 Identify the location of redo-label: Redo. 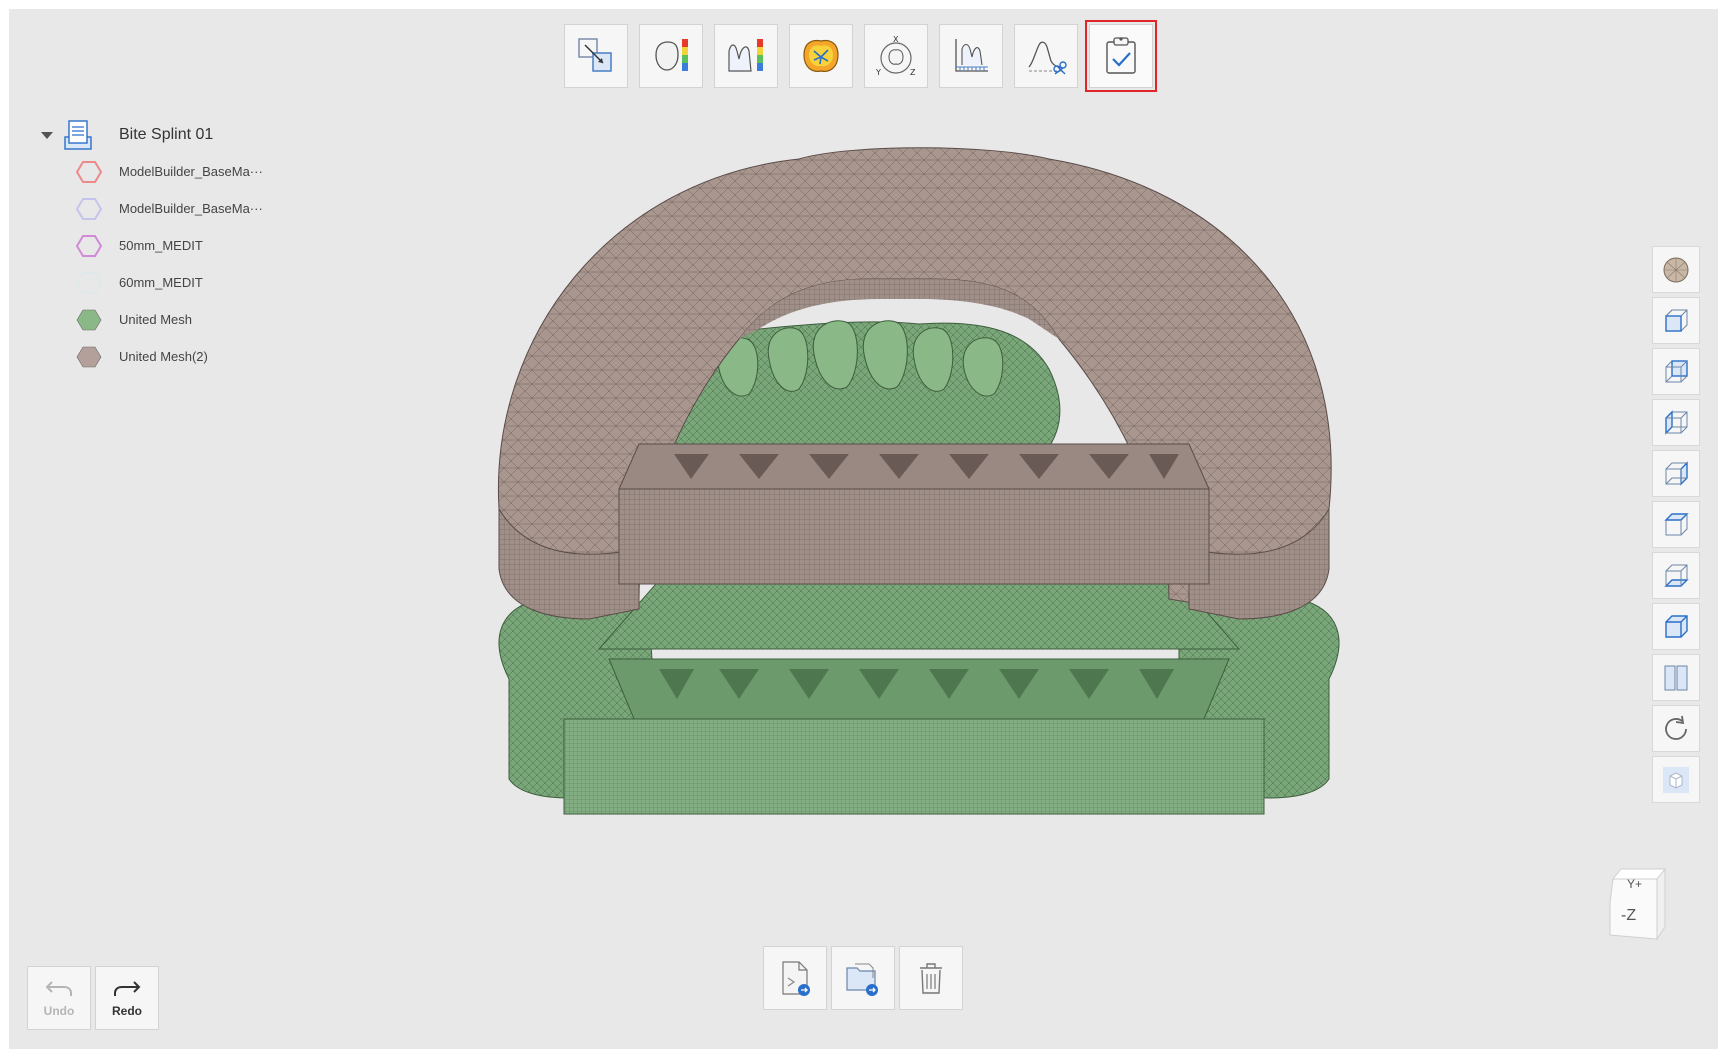
(127, 1011).